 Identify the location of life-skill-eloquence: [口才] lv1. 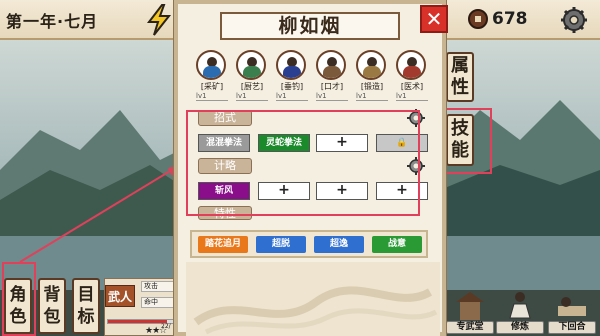
(332, 75).